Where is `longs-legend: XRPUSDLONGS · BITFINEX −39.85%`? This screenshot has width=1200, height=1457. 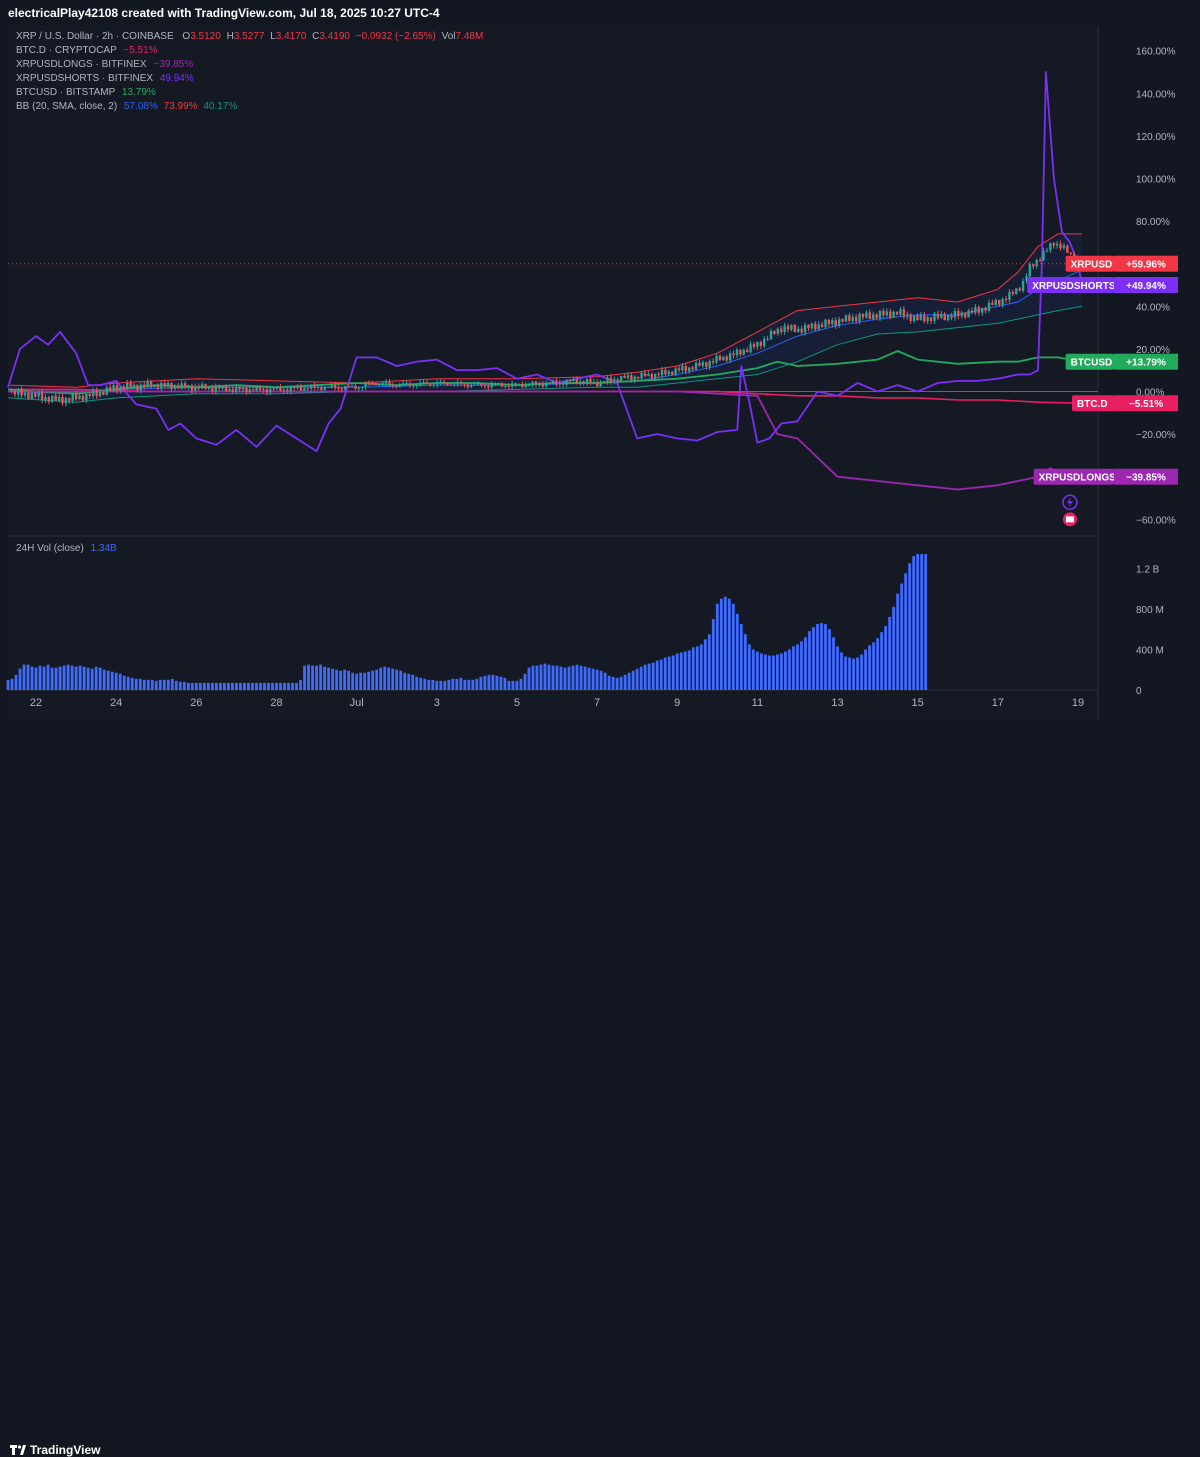
longs-legend: XRPUSDLONGS · BITFINEX −39.85% is located at coordinates (104, 64).